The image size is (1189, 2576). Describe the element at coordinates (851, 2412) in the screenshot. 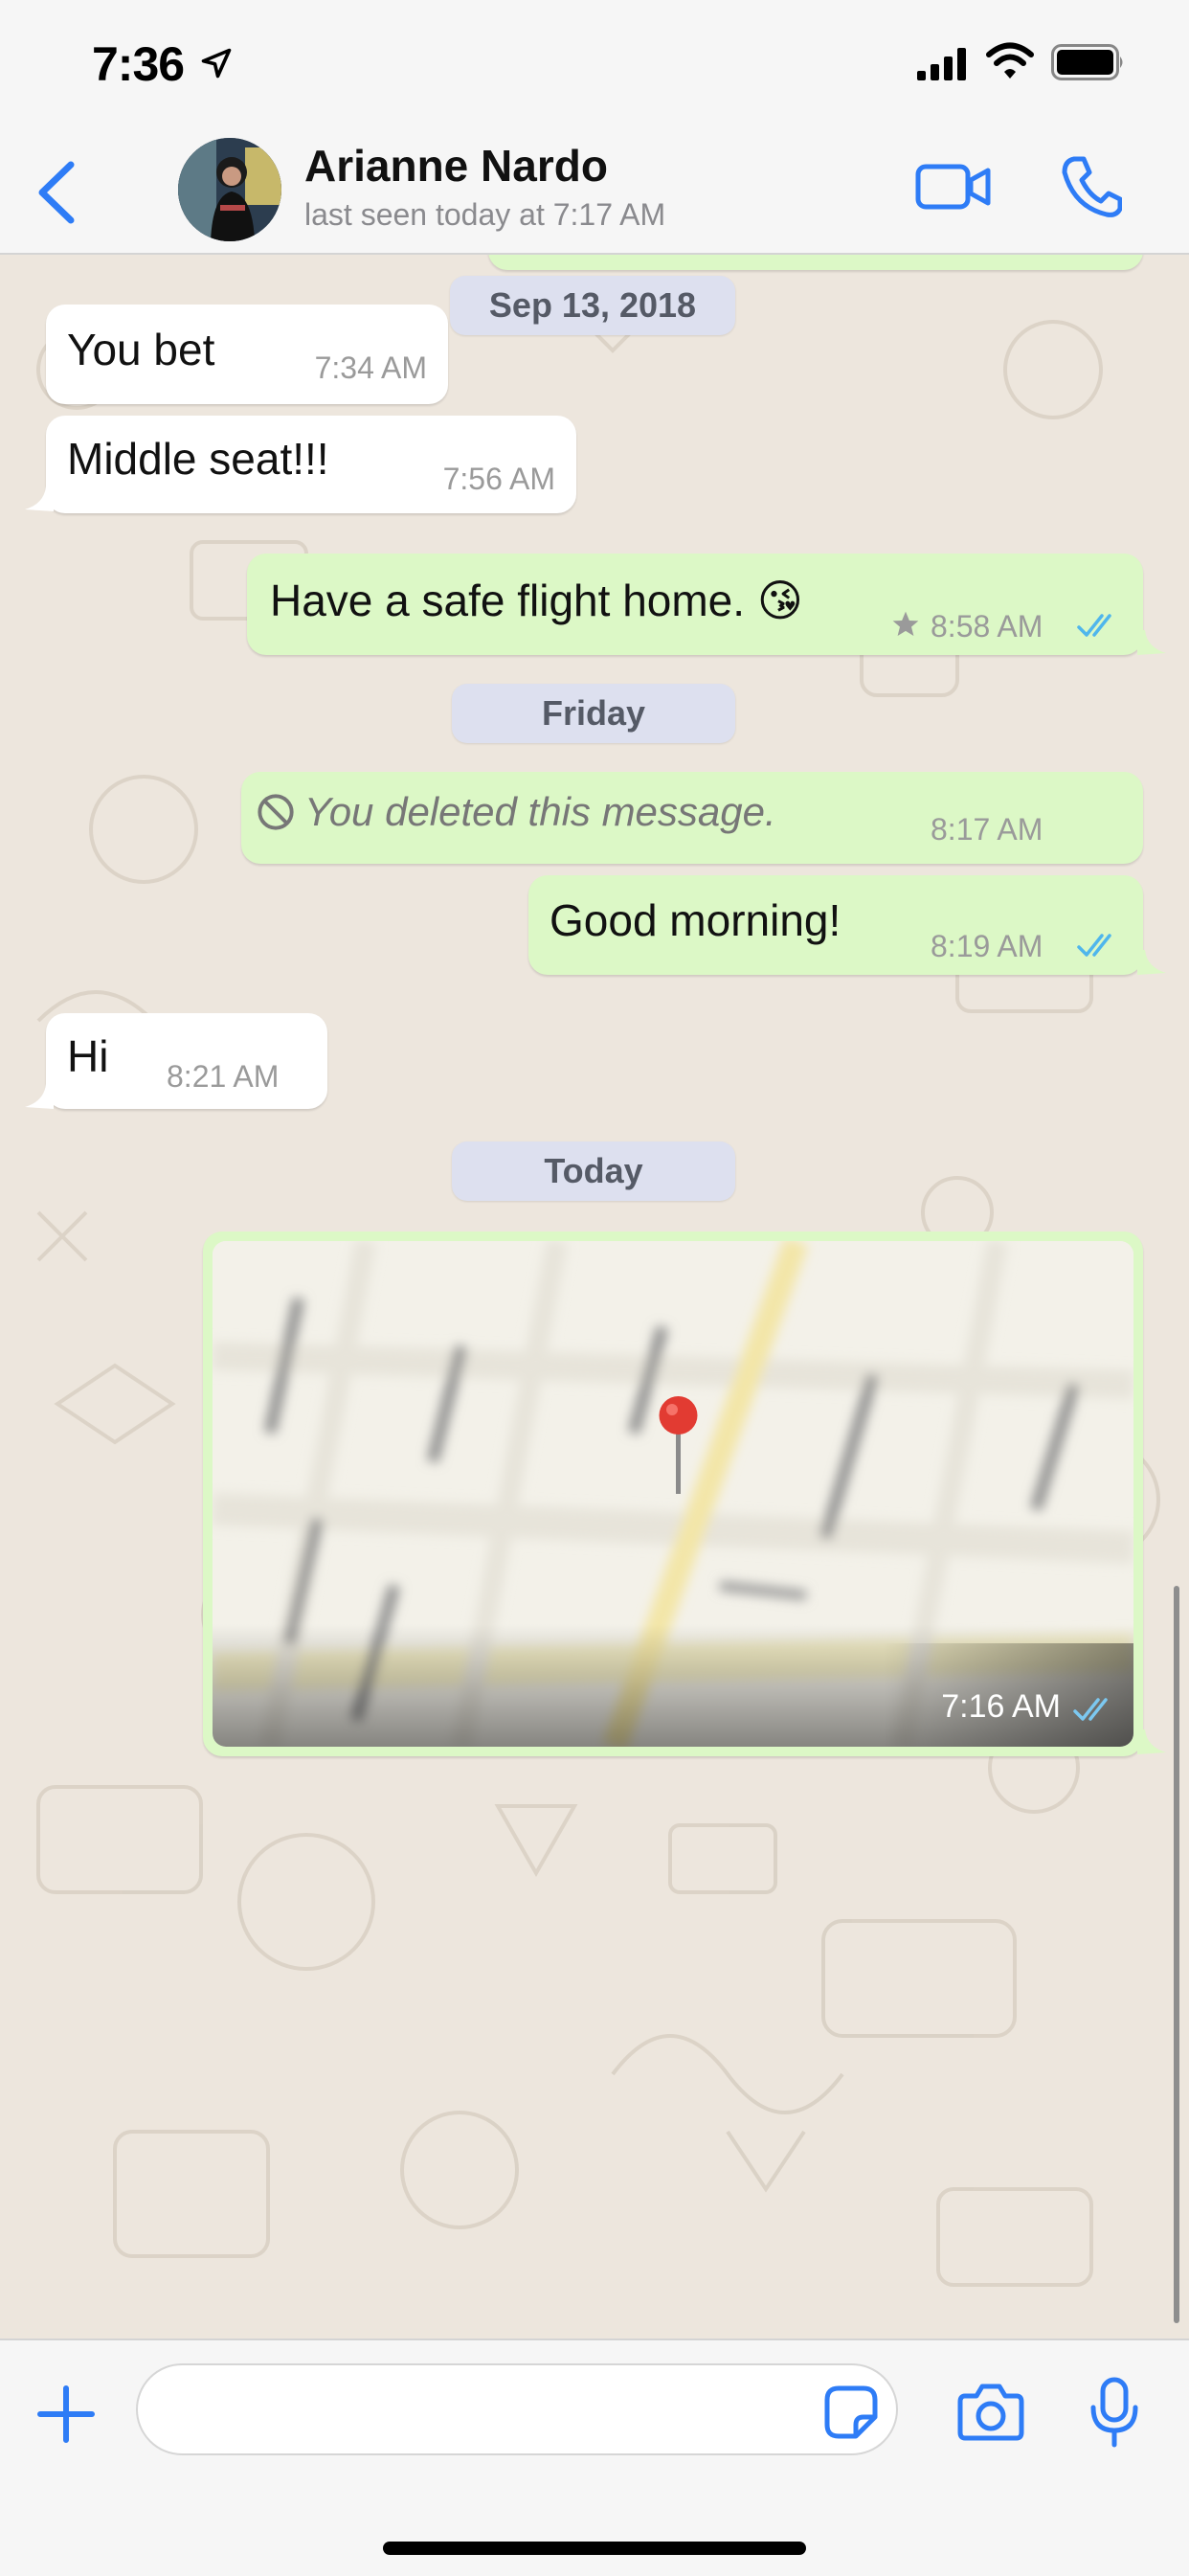

I see `sticker-icon` at that location.